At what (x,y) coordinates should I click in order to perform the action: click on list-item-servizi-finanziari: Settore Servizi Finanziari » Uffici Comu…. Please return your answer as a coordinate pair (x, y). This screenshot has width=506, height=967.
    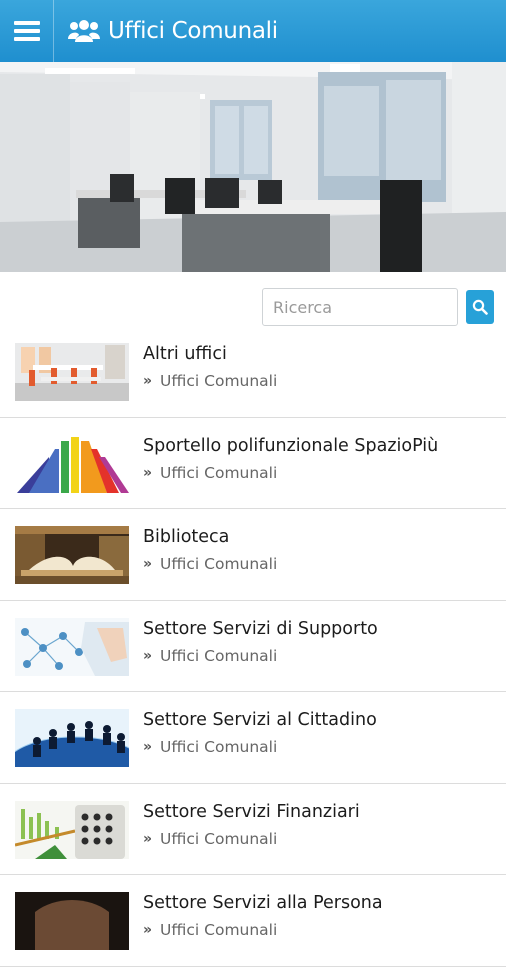
    Looking at the image, I should click on (253, 829).